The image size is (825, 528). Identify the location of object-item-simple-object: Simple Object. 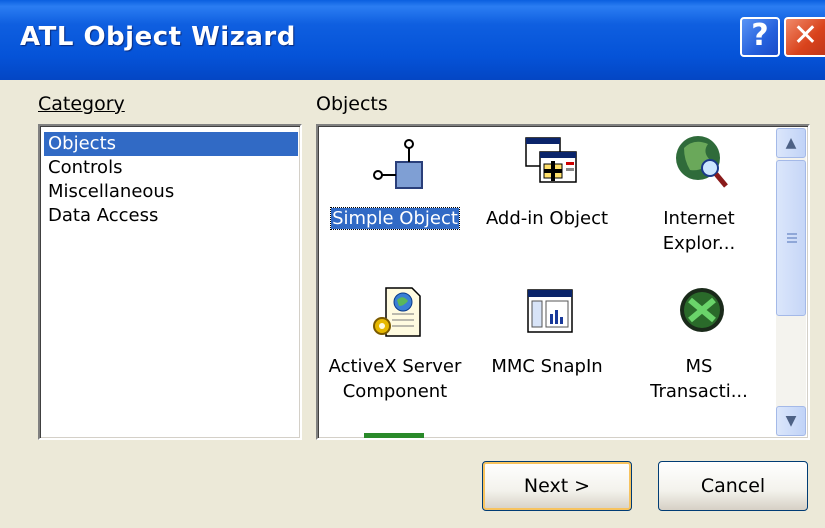
(395, 202).